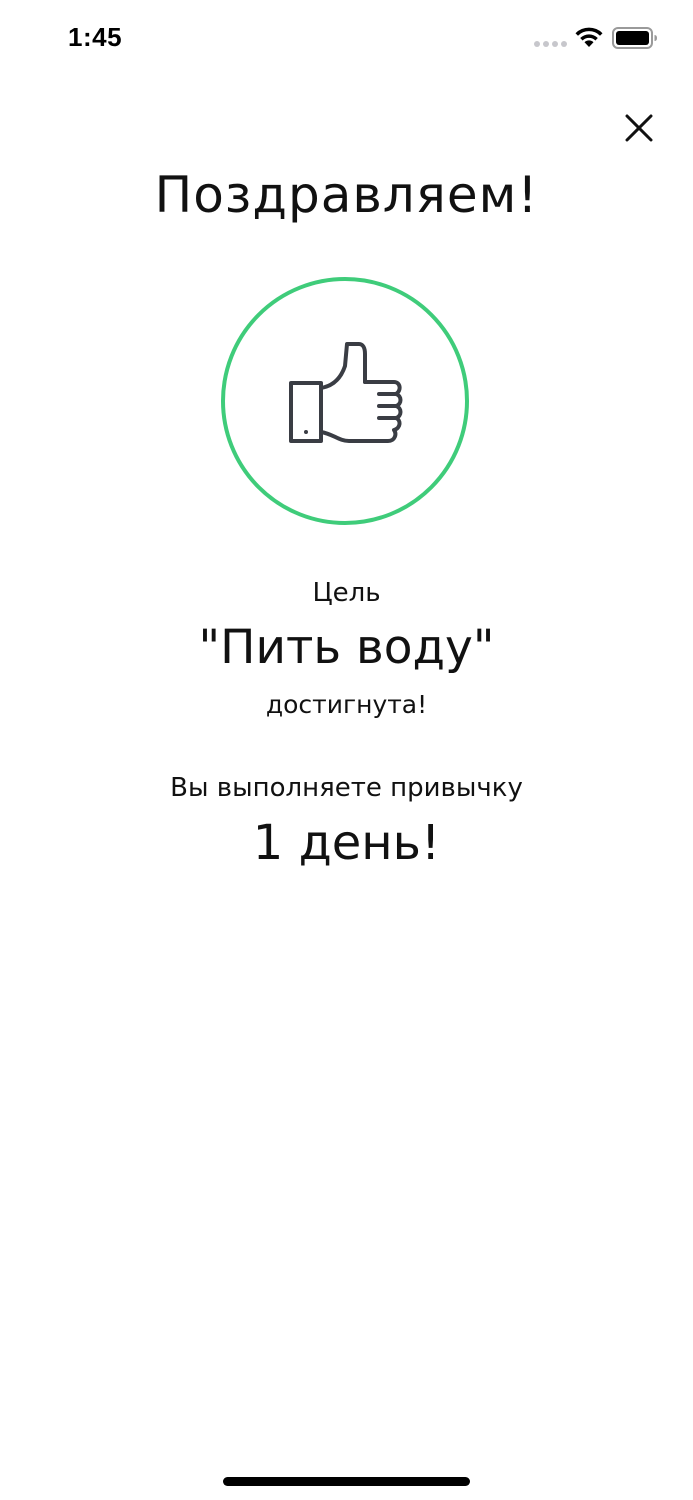 Image resolution: width=693 pixels, height=1500 pixels. I want to click on close-icon, so click(639, 128).